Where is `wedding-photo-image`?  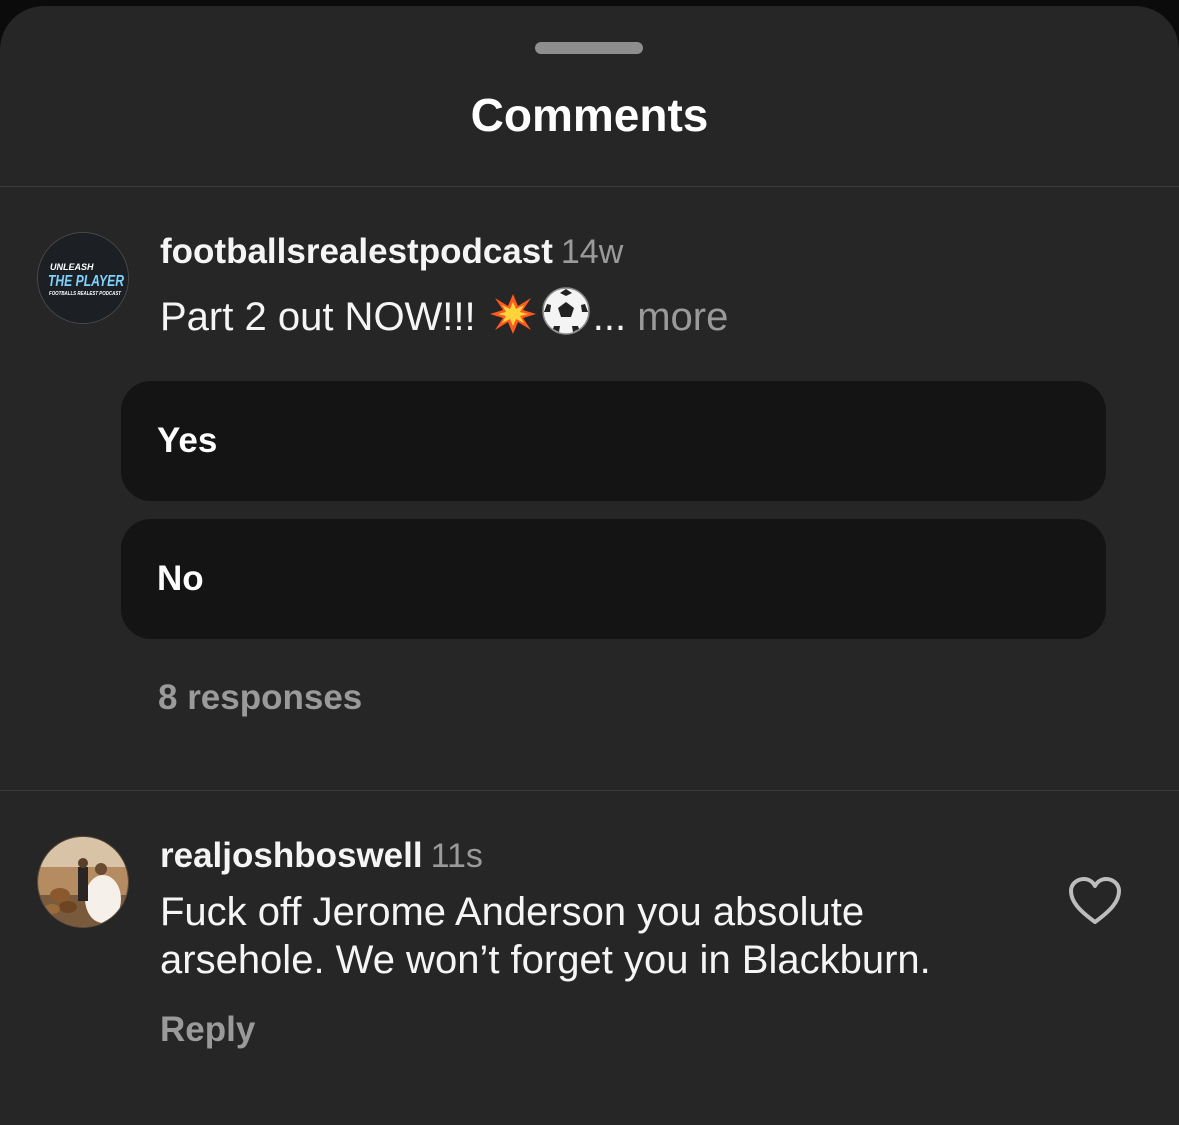
wedding-photo-image is located at coordinates (83, 882).